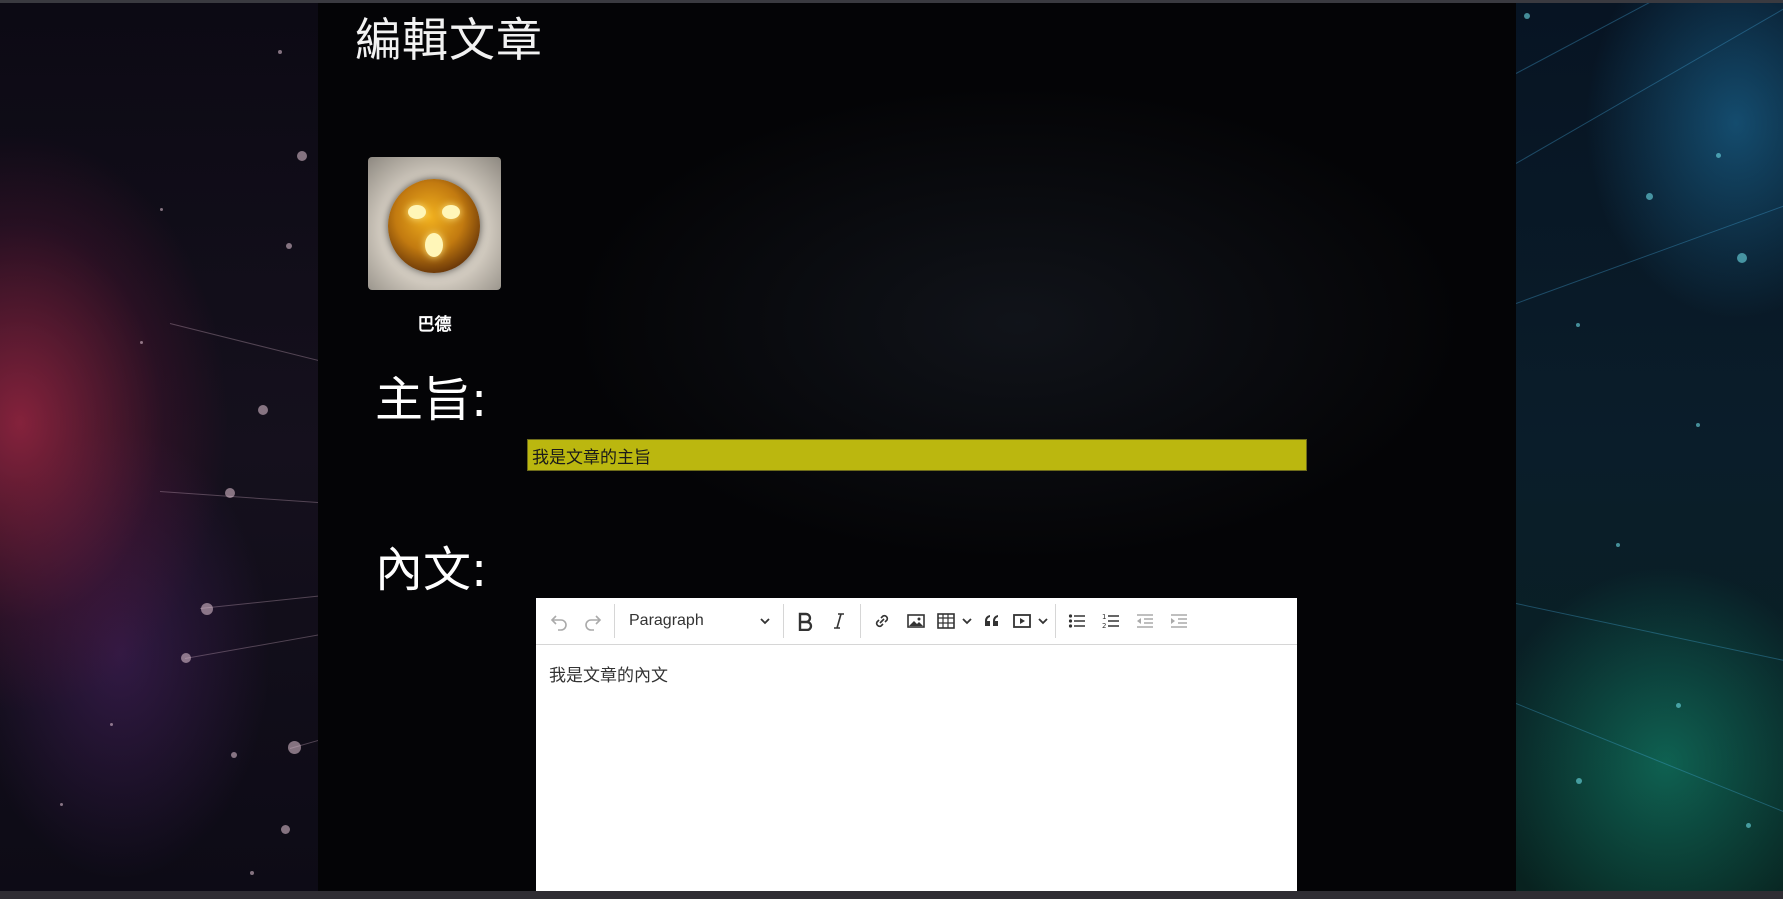 Image resolution: width=1783 pixels, height=899 pixels. Describe the element at coordinates (882, 621) in the screenshot. I see `link-icon` at that location.